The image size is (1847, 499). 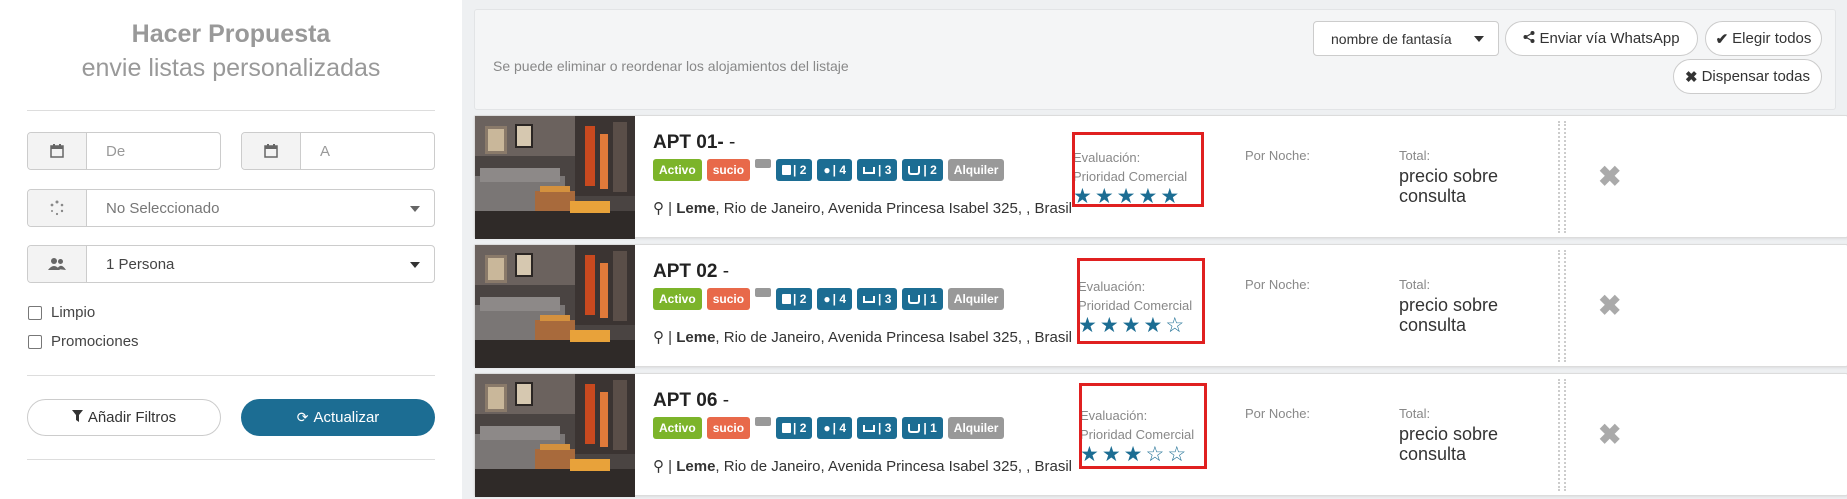 I want to click on checkbox-label: Promociones, so click(x=95, y=341).